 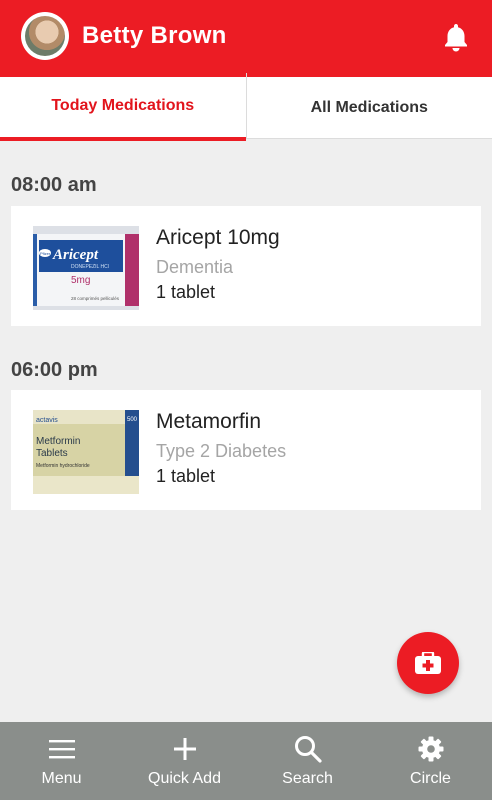 I want to click on time-label: 08:00 am, so click(x=54, y=185).